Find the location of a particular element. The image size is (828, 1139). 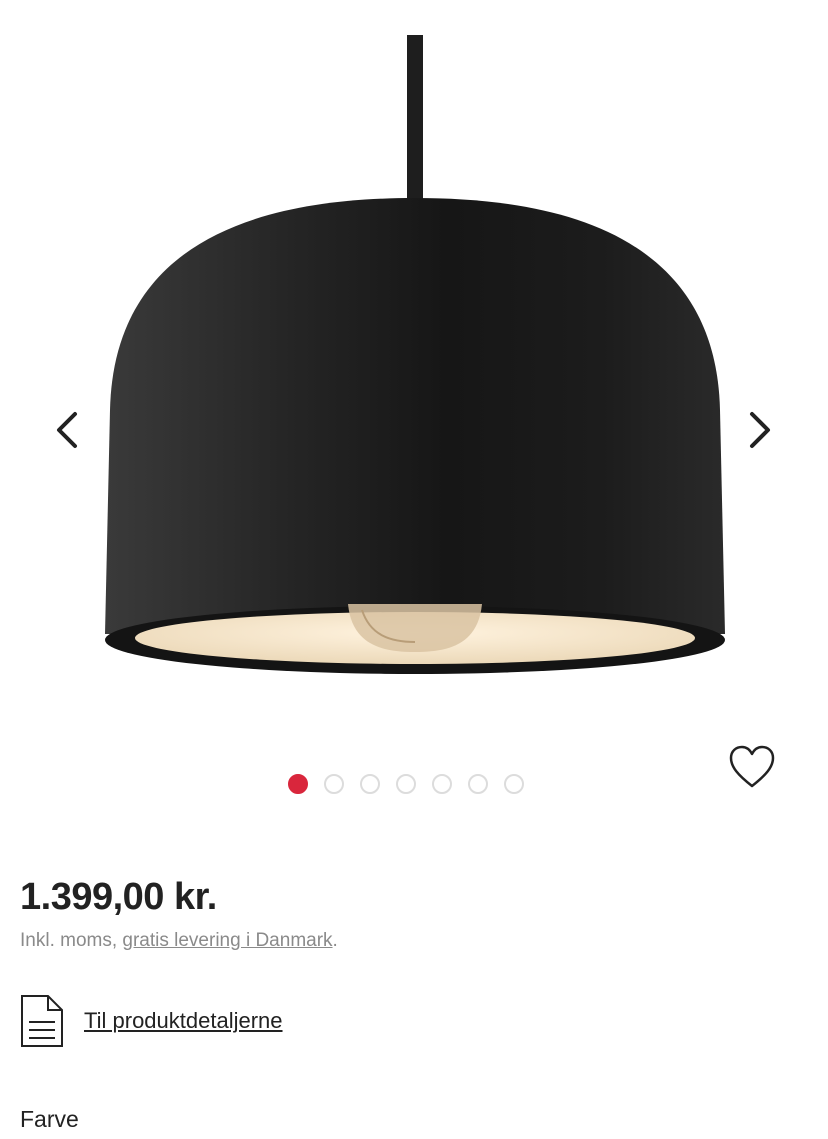

wishlist-button is located at coordinates (752, 767).